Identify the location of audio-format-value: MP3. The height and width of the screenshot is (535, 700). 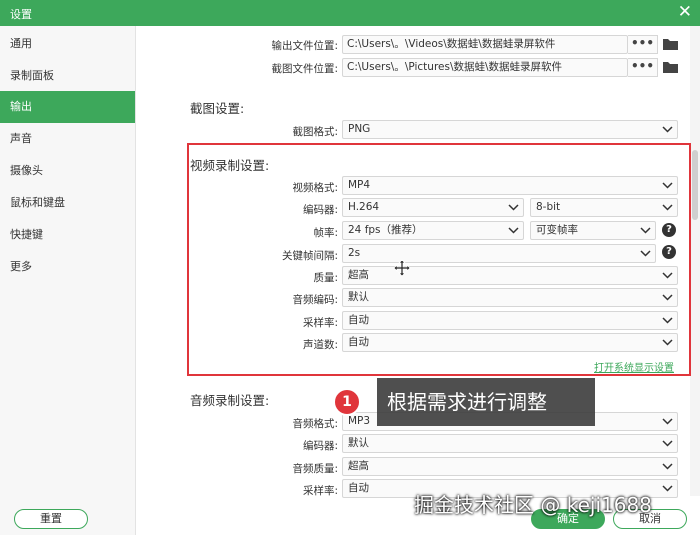
(359, 421).